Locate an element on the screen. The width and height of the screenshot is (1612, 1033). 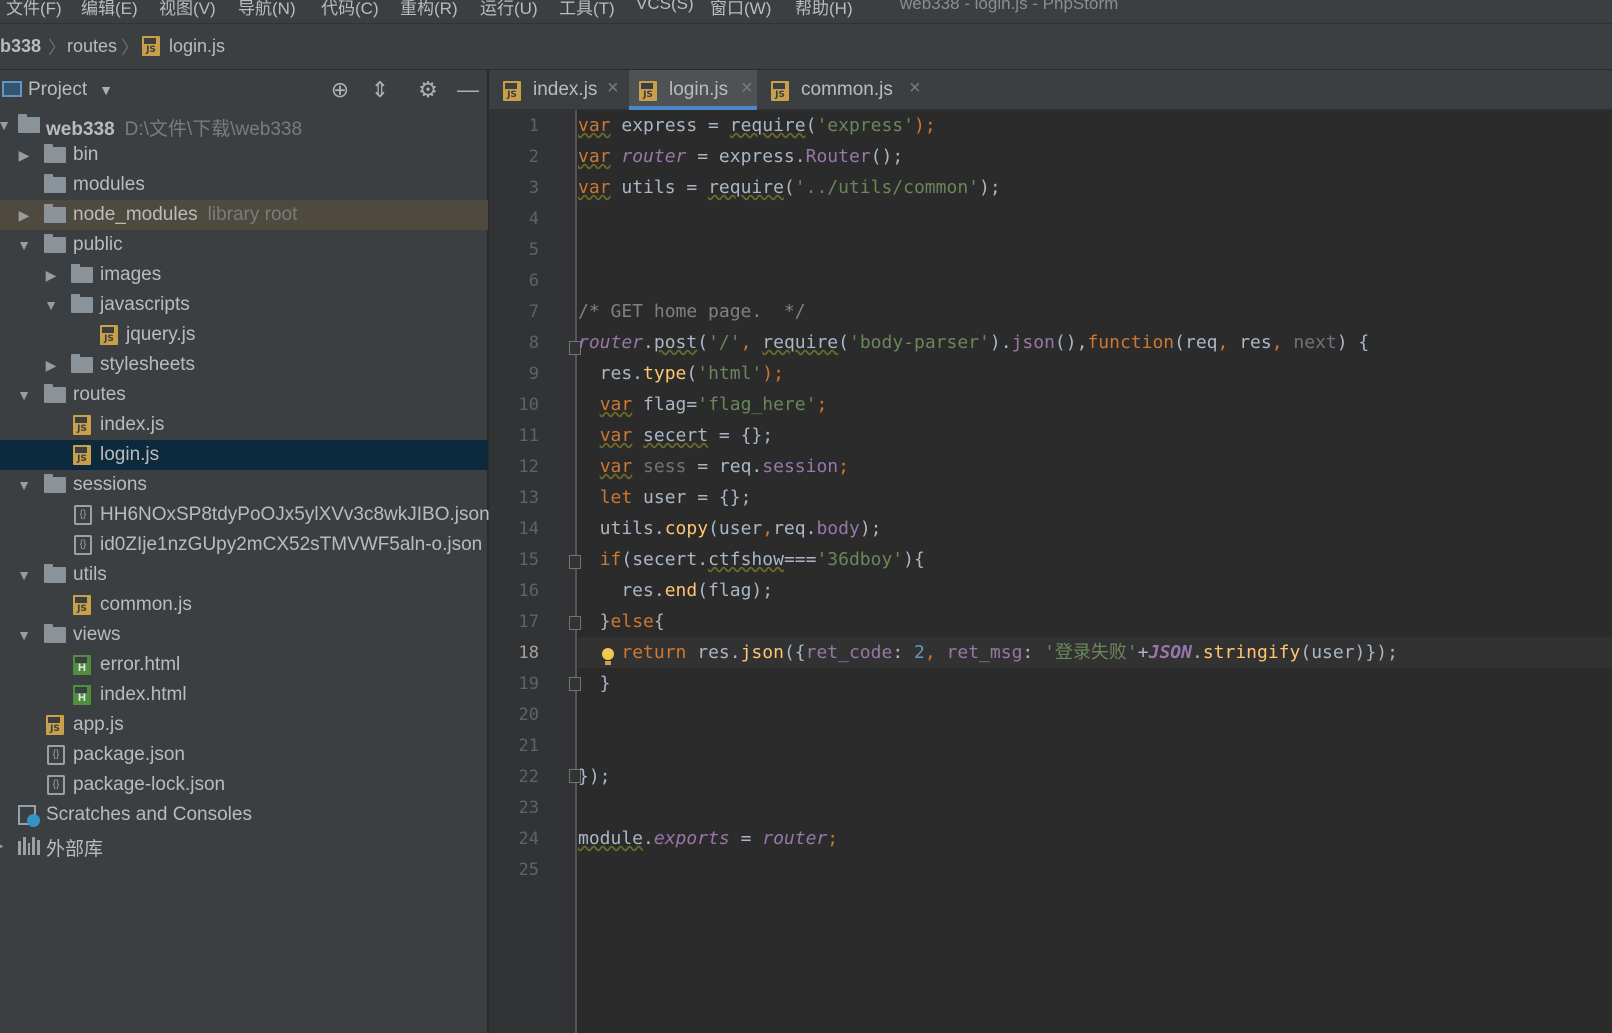
tree-item-package-lock: {} package-lock.json is located at coordinates (244, 785).